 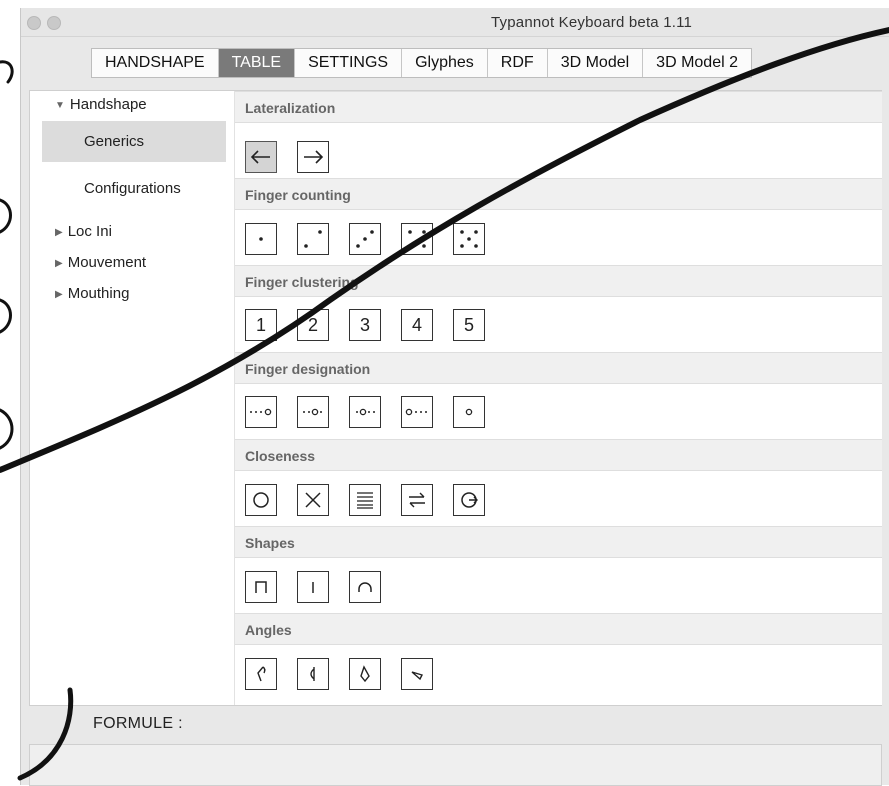 What do you see at coordinates (107, 262) in the screenshot?
I see `sidebar-item-label: Mouvement` at bounding box center [107, 262].